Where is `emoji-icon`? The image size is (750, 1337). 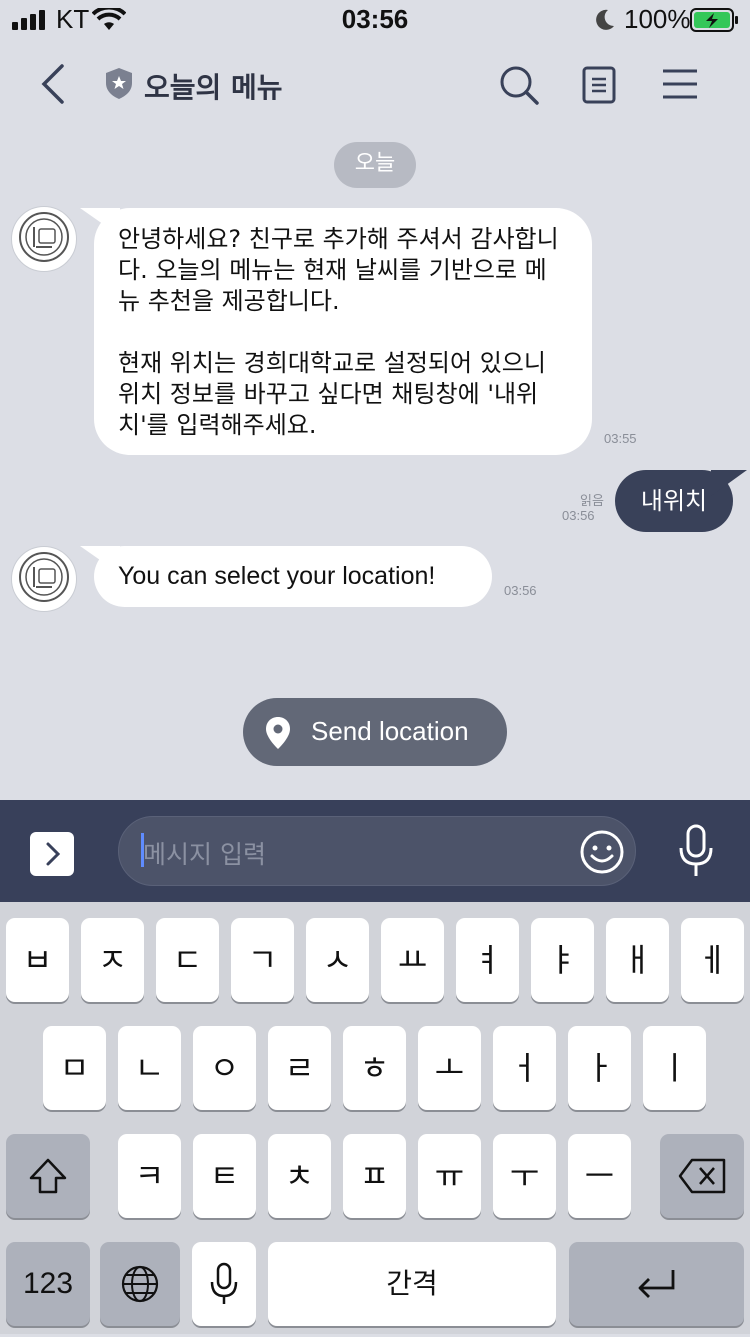
emoji-icon is located at coordinates (602, 852).